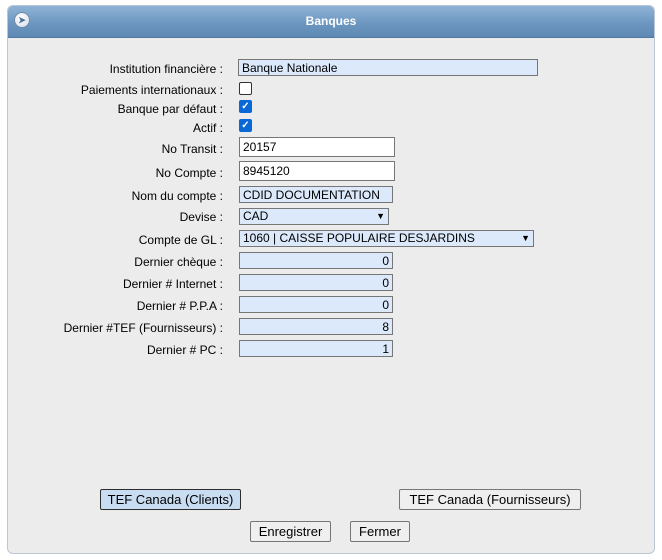  What do you see at coordinates (316, 326) in the screenshot?
I see `dernier-tef-input` at bounding box center [316, 326].